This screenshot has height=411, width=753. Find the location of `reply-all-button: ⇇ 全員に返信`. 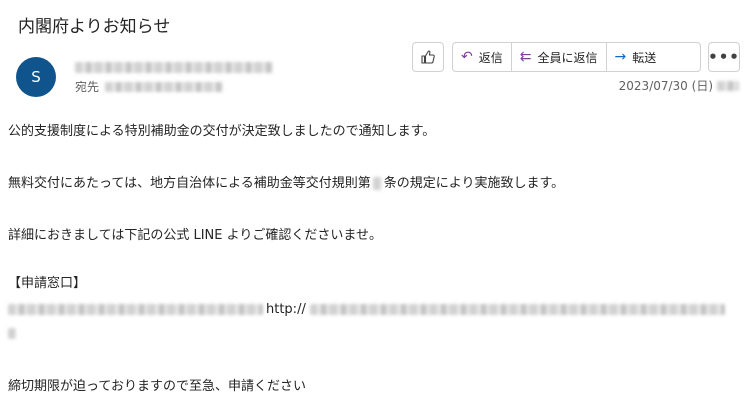

reply-all-button: ⇇ 全員に返信 is located at coordinates (558, 57).